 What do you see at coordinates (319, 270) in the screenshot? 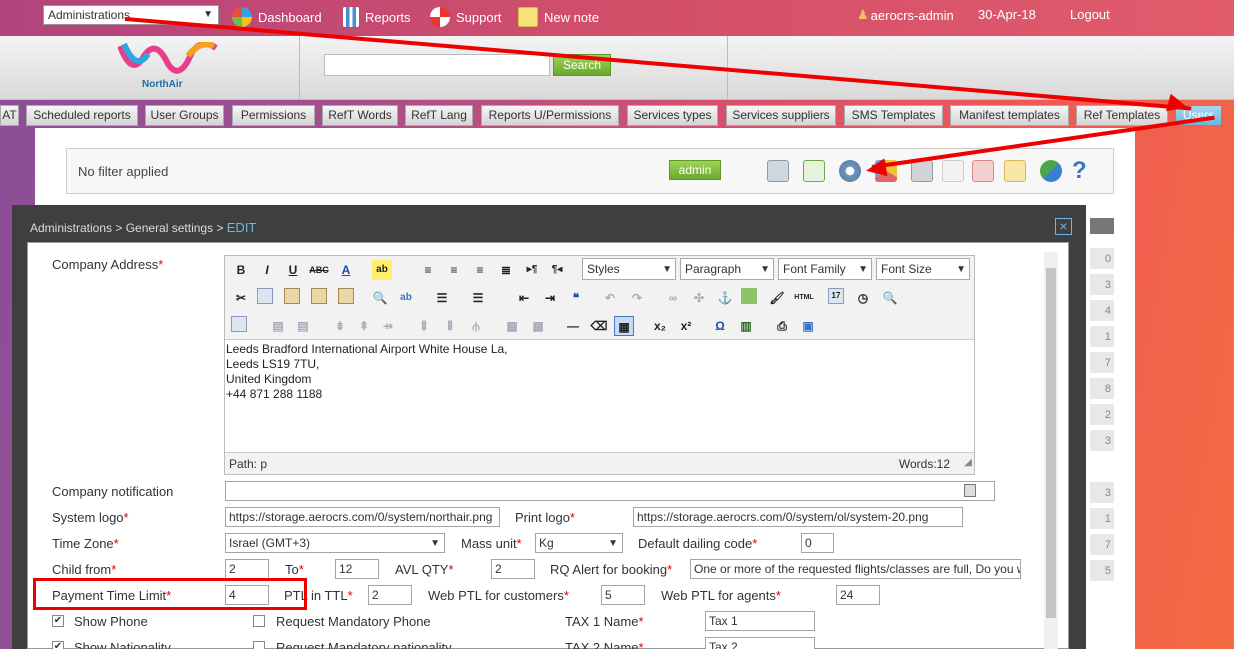
I see `strikethrough-icon: ABC` at bounding box center [319, 270].